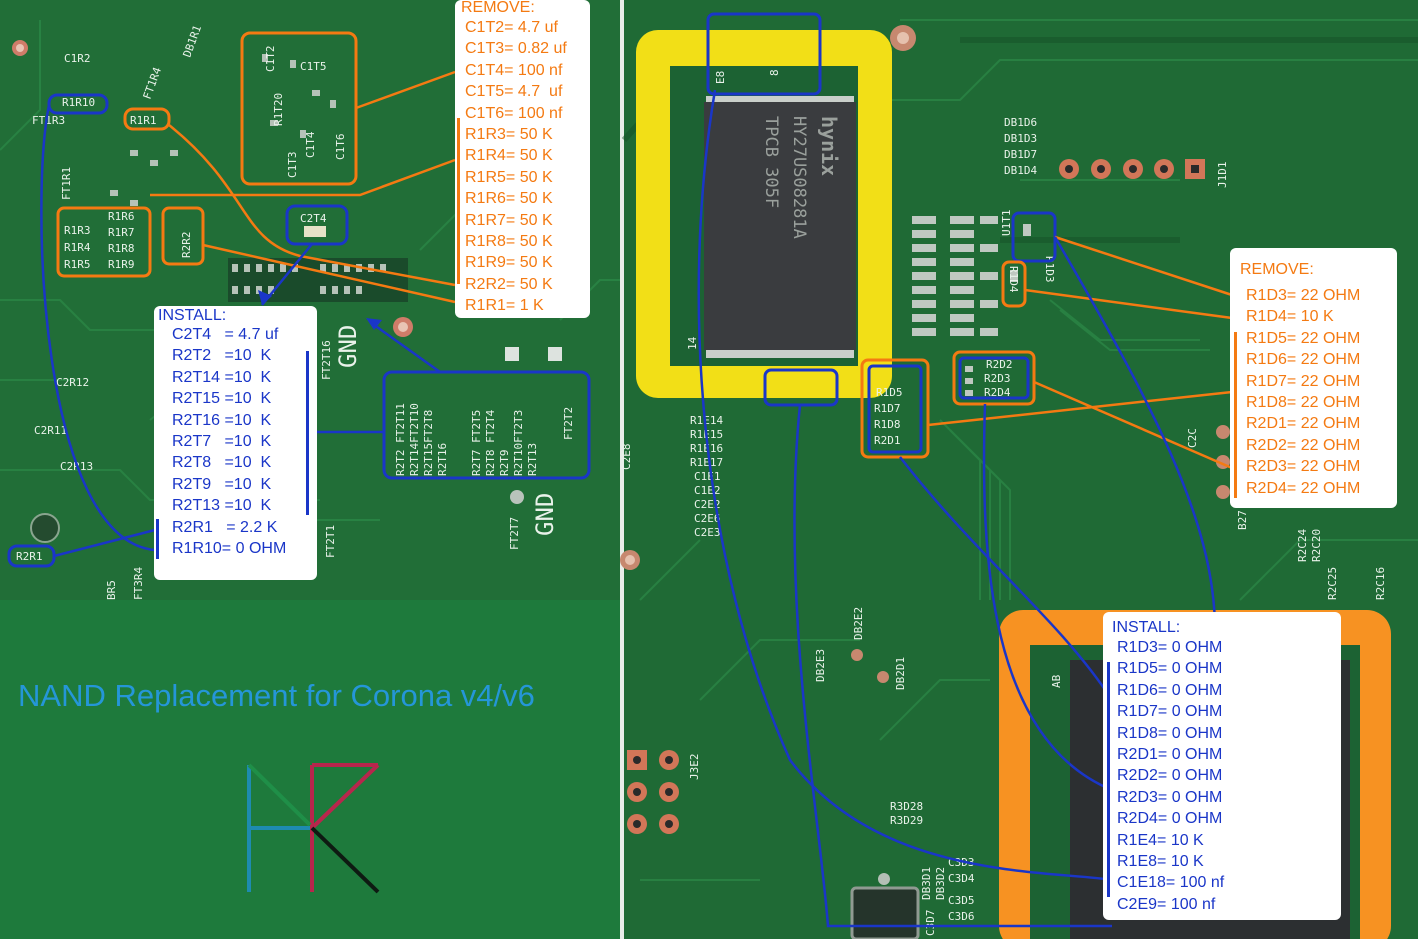 This screenshot has width=1418, height=939. I want to click on remove-list-item: C1T5= 4.7 uf, so click(514, 92).